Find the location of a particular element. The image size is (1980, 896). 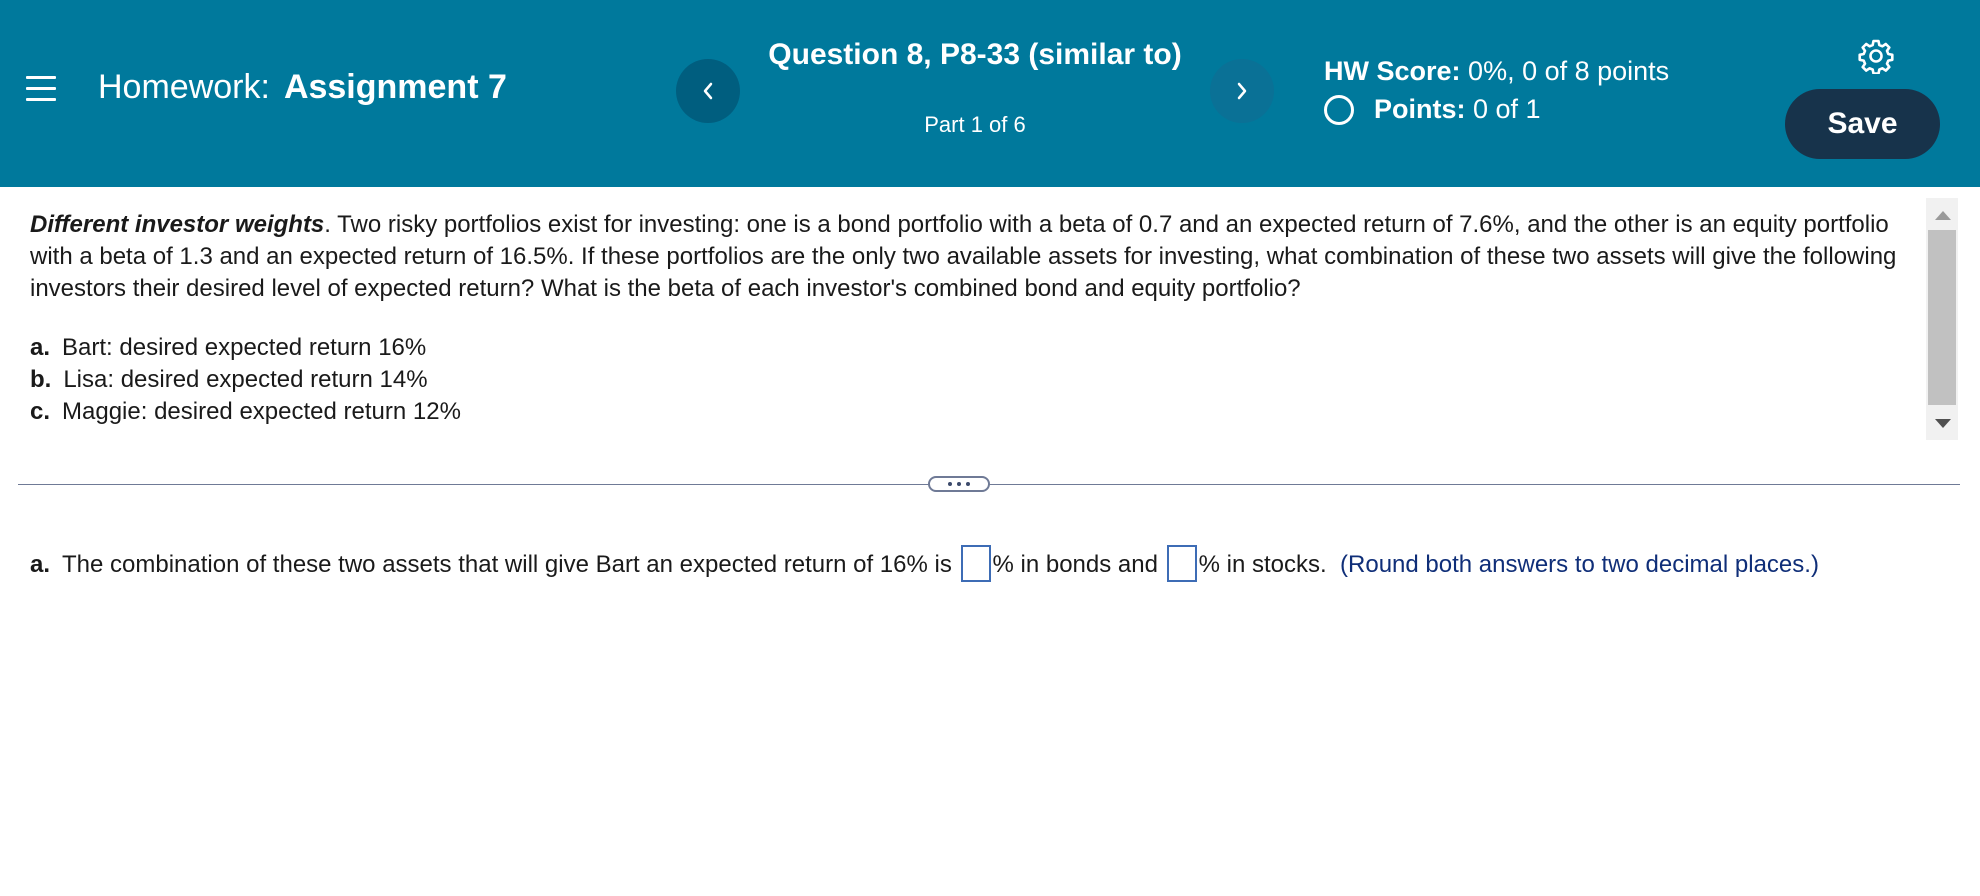

list-item: c. Maggie: desired expected return 12% is located at coordinates (245, 412).